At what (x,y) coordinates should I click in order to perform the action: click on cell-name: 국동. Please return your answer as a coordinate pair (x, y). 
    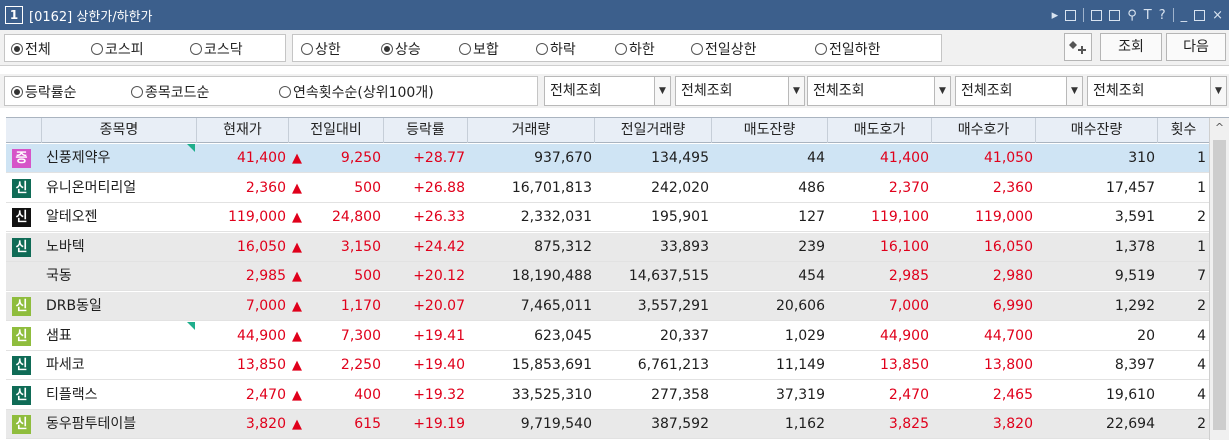
    Looking at the image, I should click on (119, 276).